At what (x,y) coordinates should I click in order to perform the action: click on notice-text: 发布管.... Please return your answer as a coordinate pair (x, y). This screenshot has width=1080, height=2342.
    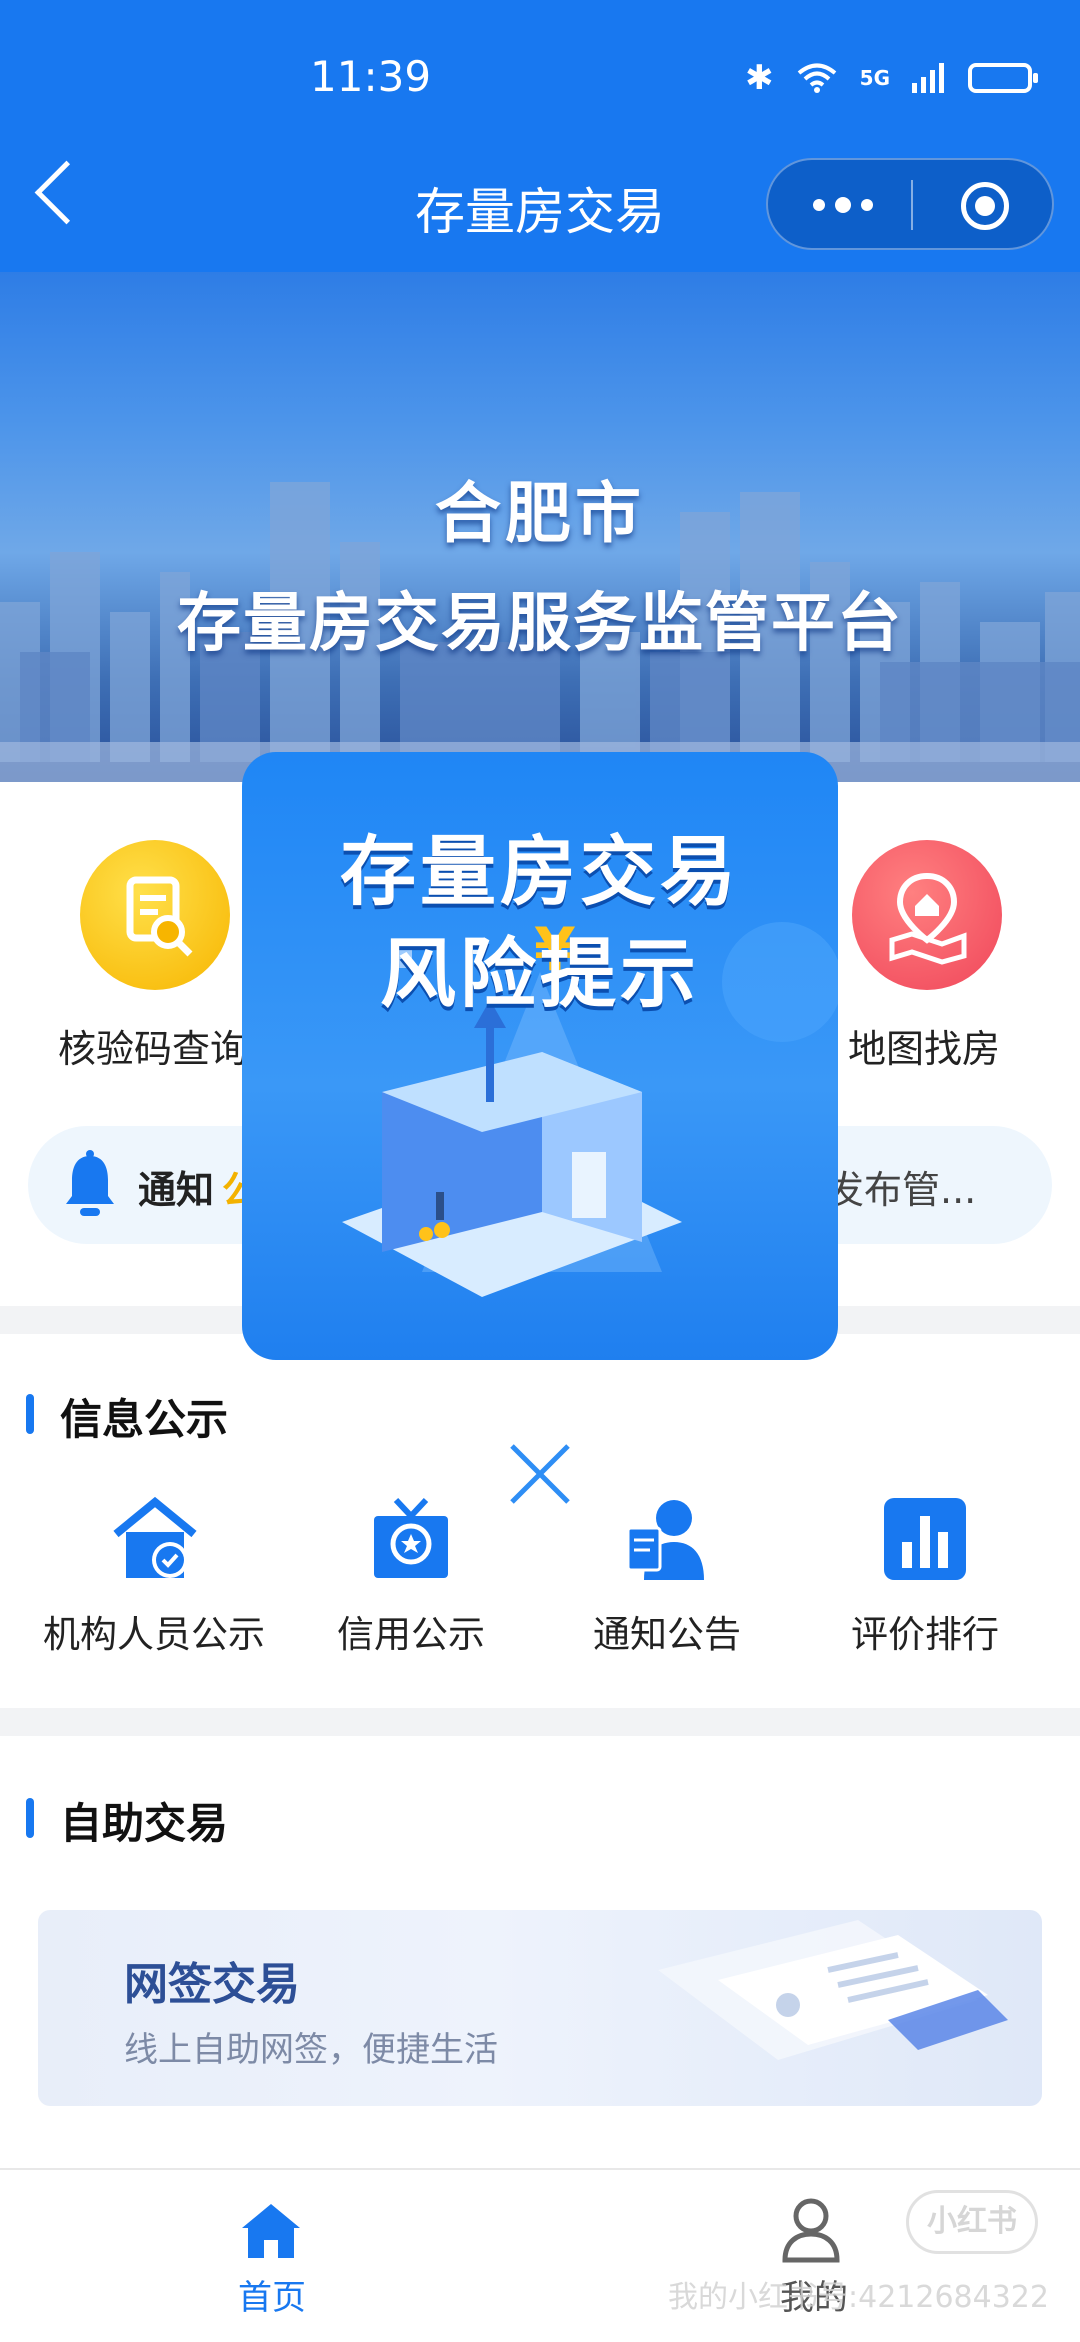
    Looking at the image, I should click on (901, 1186).